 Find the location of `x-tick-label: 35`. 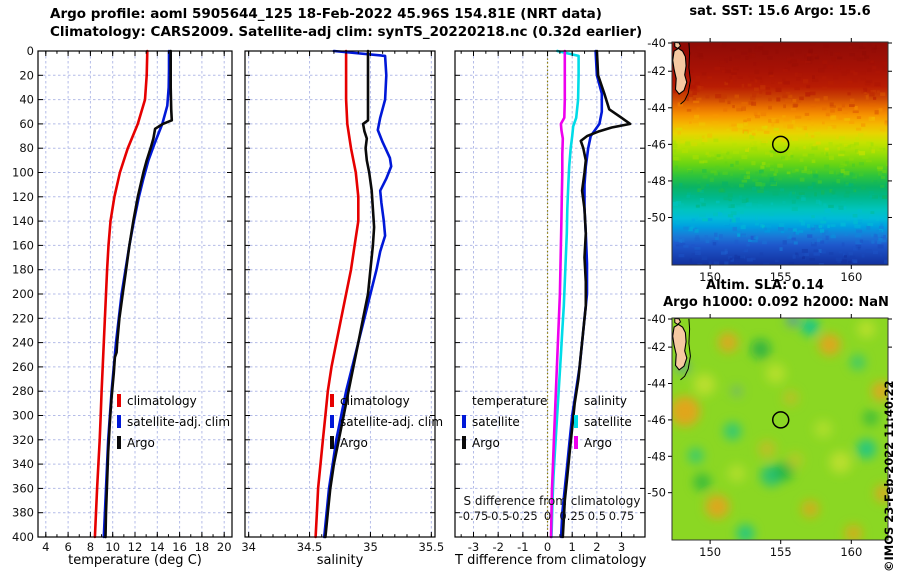

x-tick-label: 35 is located at coordinates (370, 547).